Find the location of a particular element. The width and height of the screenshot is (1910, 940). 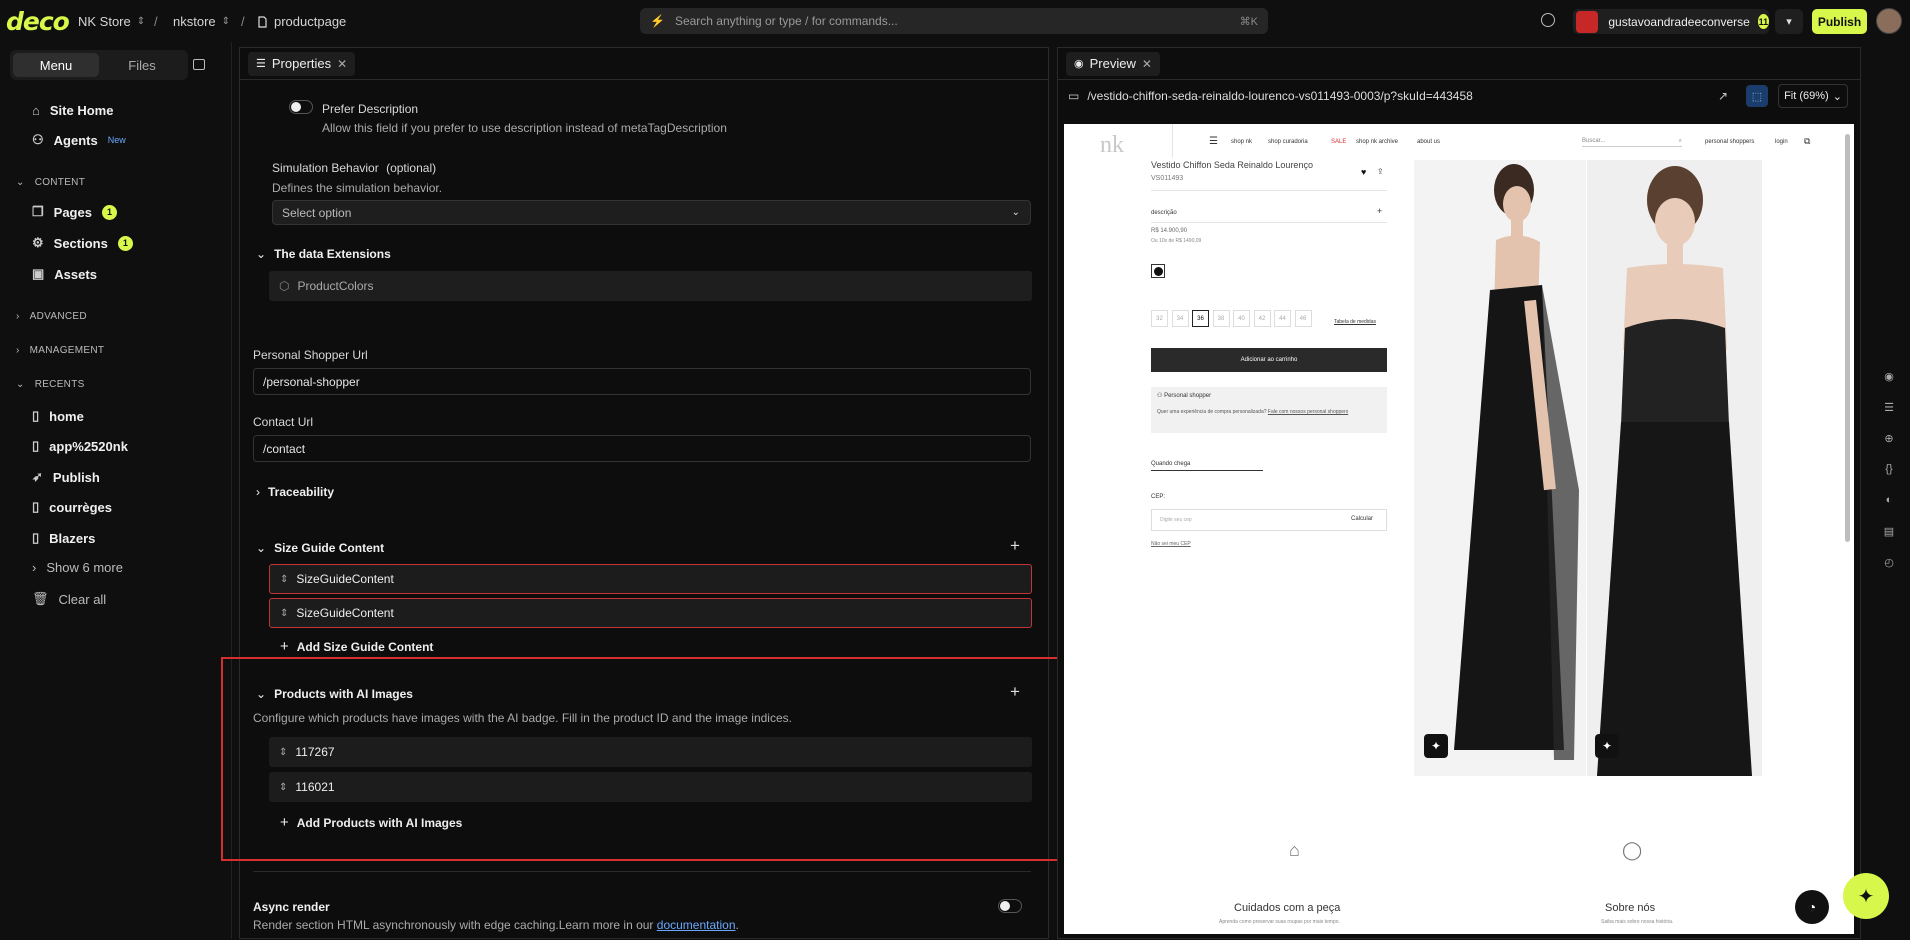

prefer-description-toggle is located at coordinates (301, 107).